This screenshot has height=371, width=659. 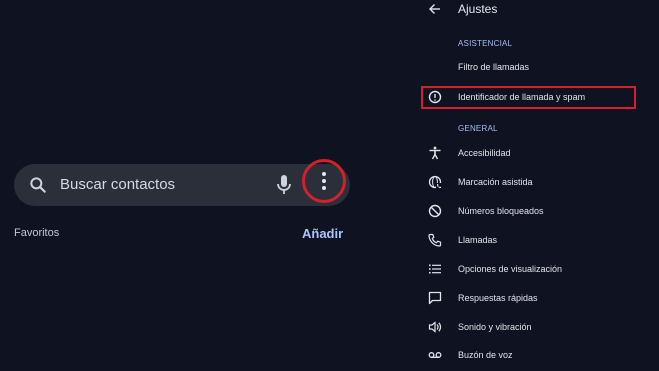 What do you see at coordinates (484, 153) in the screenshot?
I see `settings-item-label: Accesibilidad` at bounding box center [484, 153].